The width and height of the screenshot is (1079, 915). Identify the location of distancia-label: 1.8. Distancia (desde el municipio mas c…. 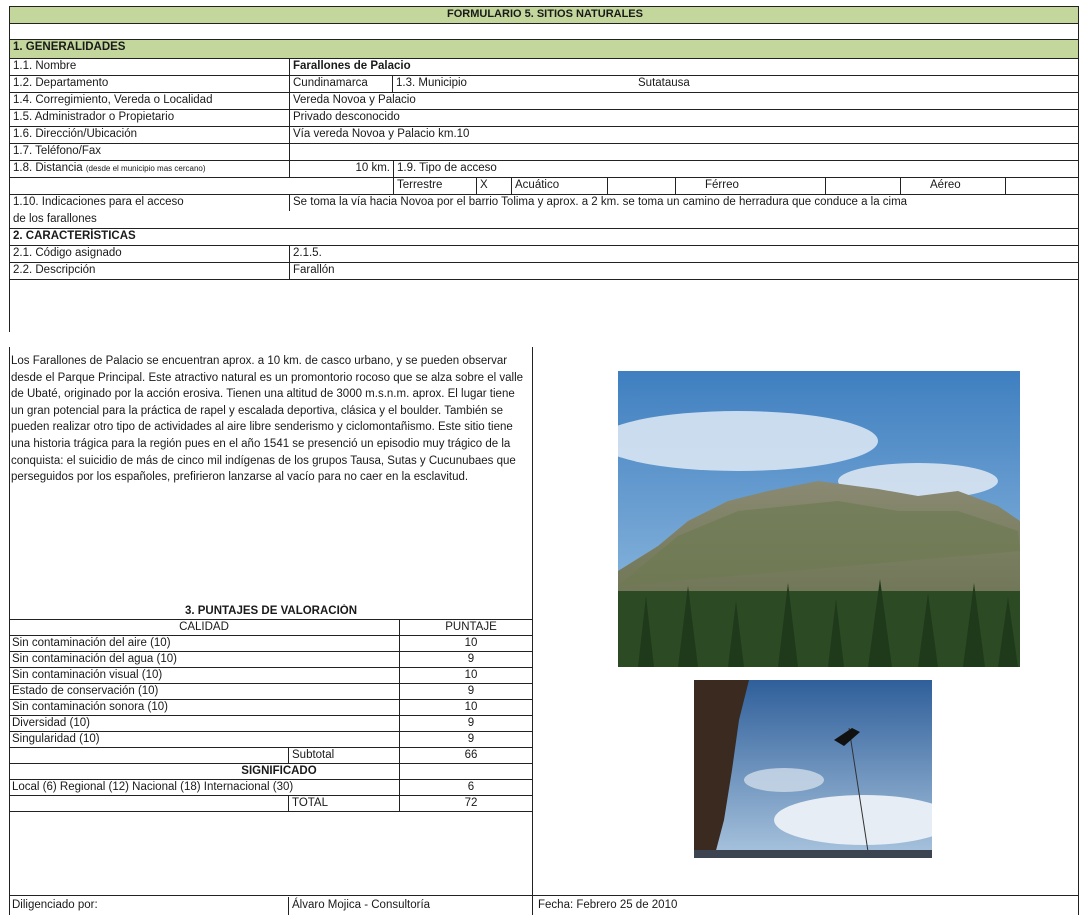
(150, 169).